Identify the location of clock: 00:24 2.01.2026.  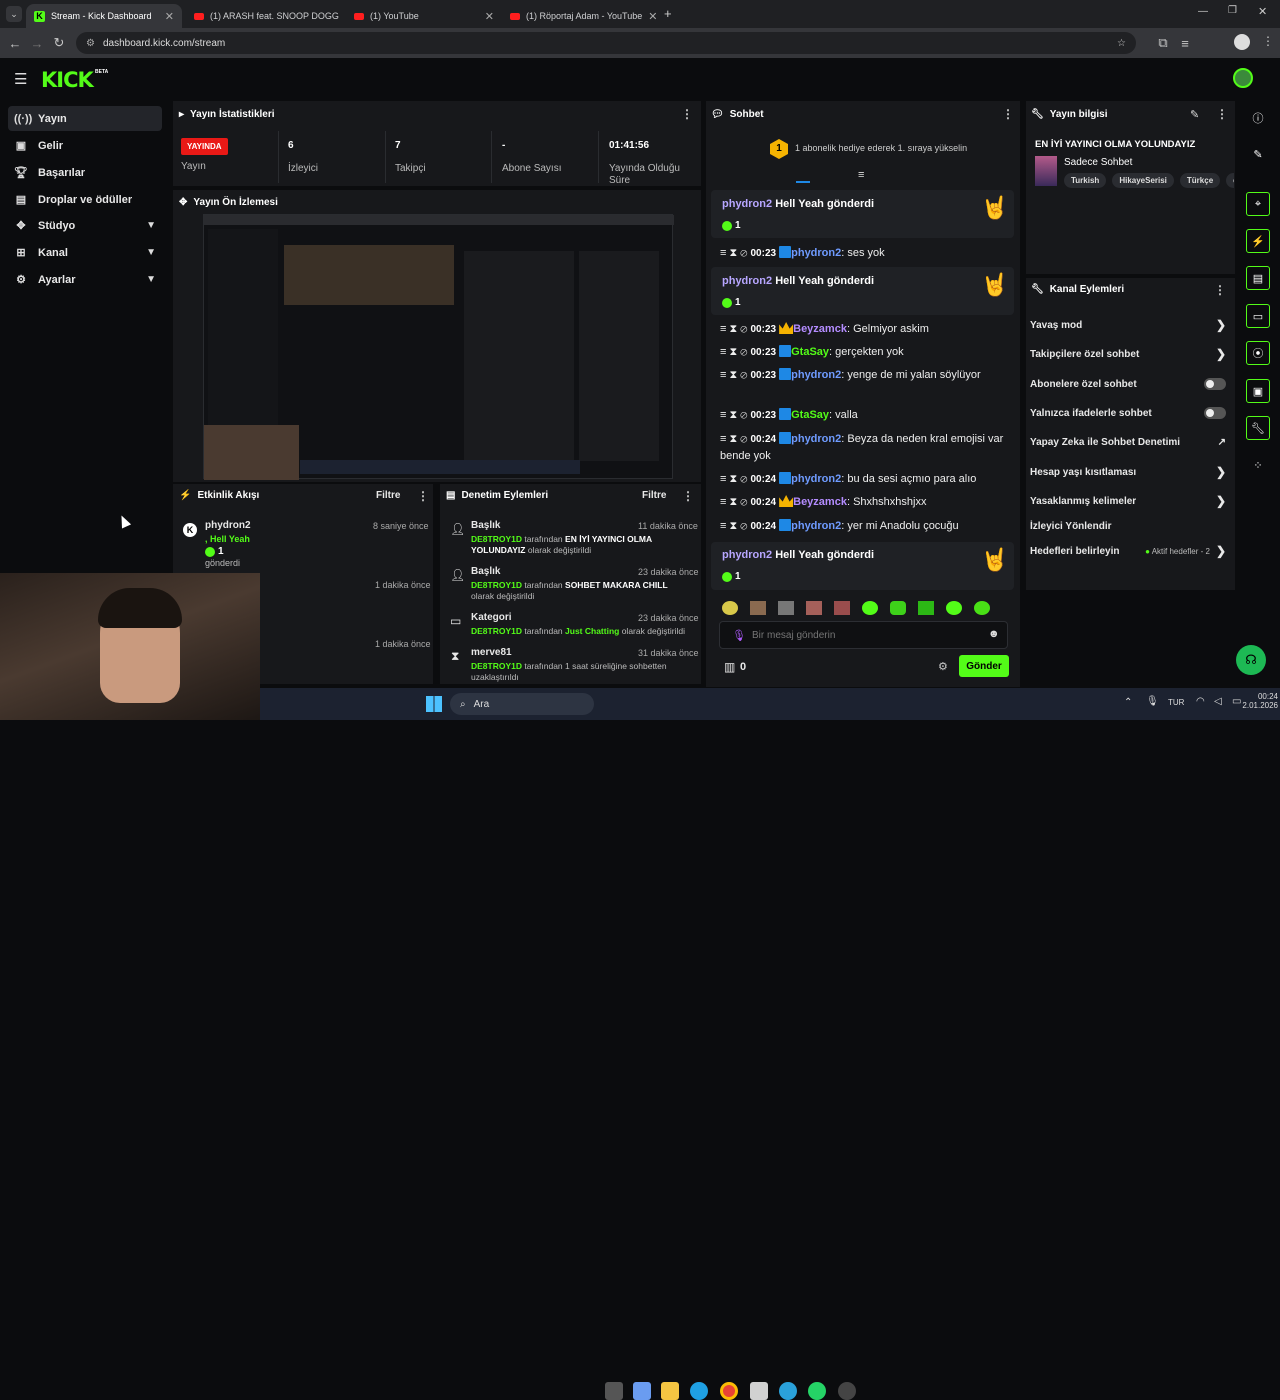
(1260, 701).